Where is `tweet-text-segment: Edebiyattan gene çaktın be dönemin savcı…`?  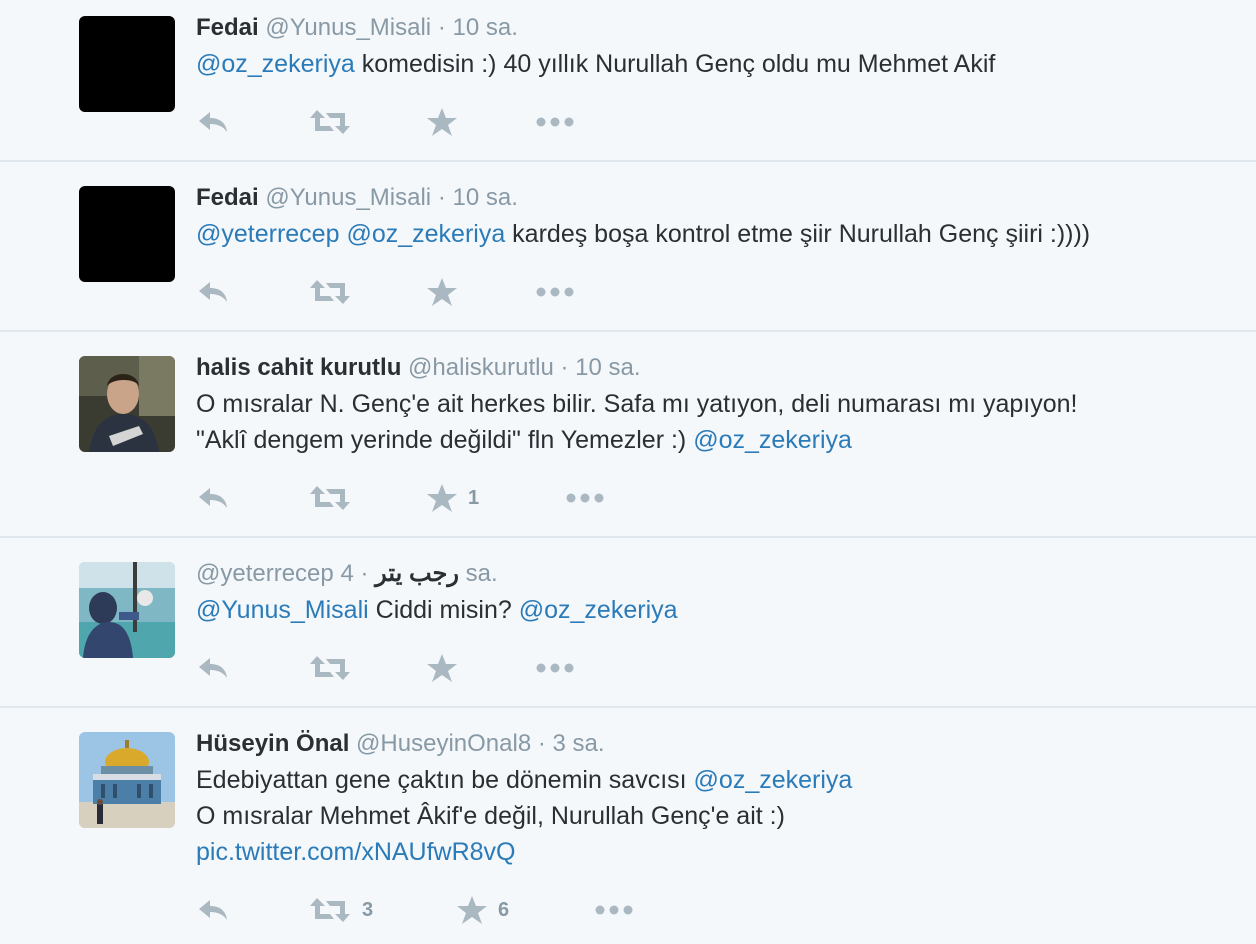
tweet-text-segment: Edebiyattan gene çaktın be dönemin savcı… is located at coordinates (445, 780).